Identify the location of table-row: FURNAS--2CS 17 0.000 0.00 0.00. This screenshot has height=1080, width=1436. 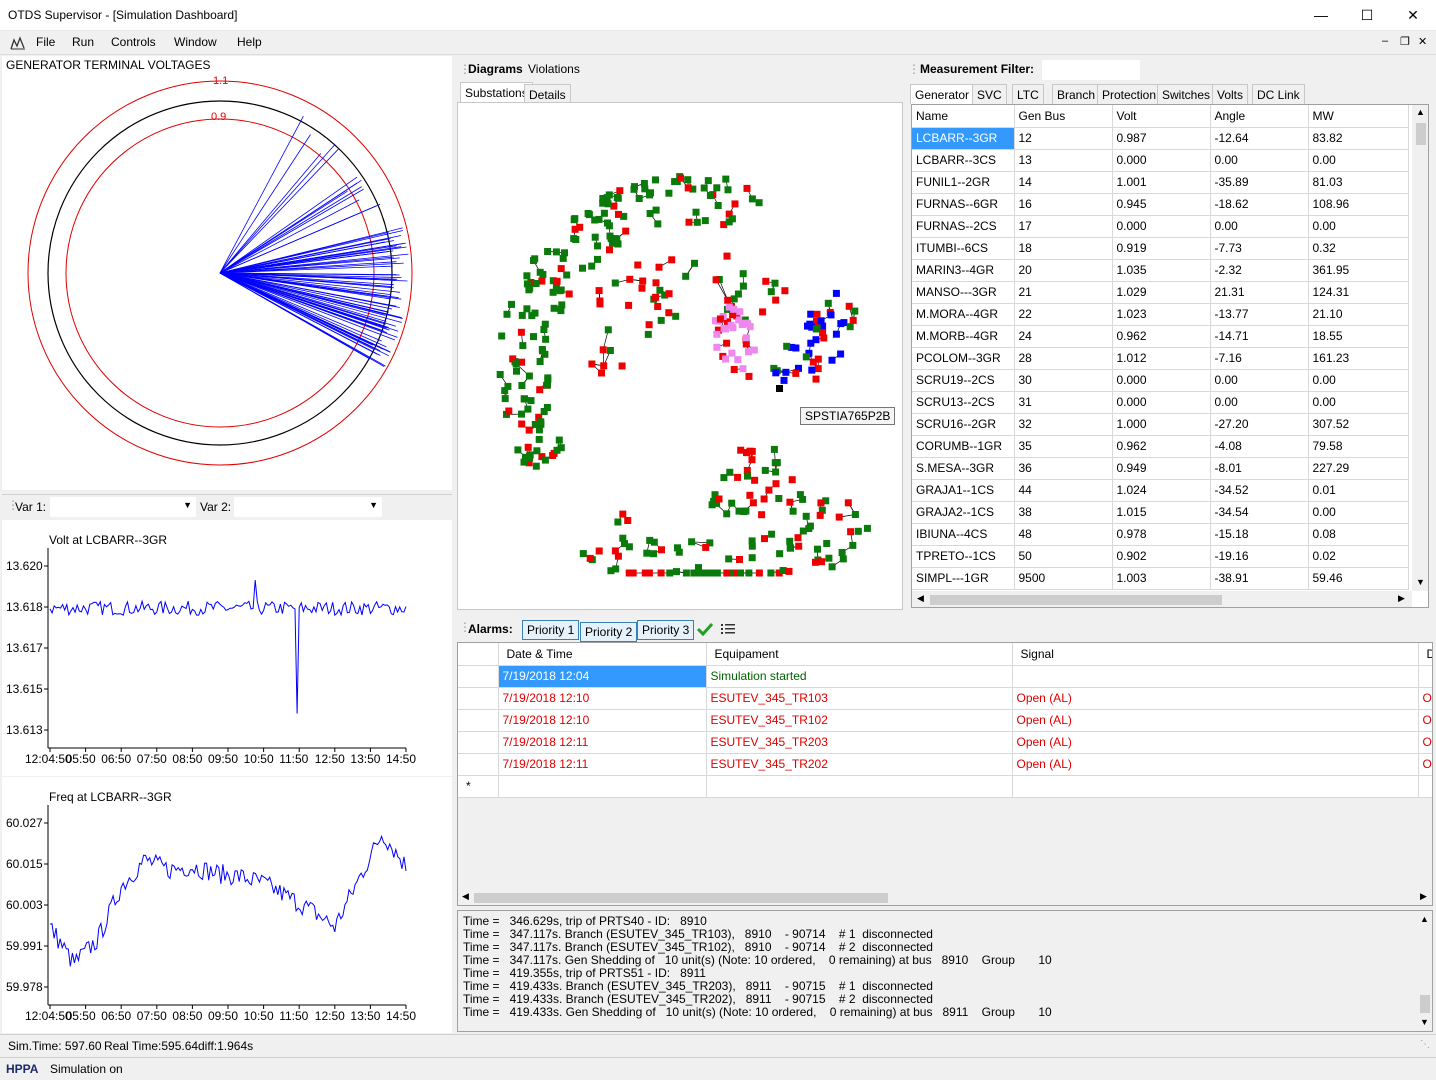
(1160, 226).